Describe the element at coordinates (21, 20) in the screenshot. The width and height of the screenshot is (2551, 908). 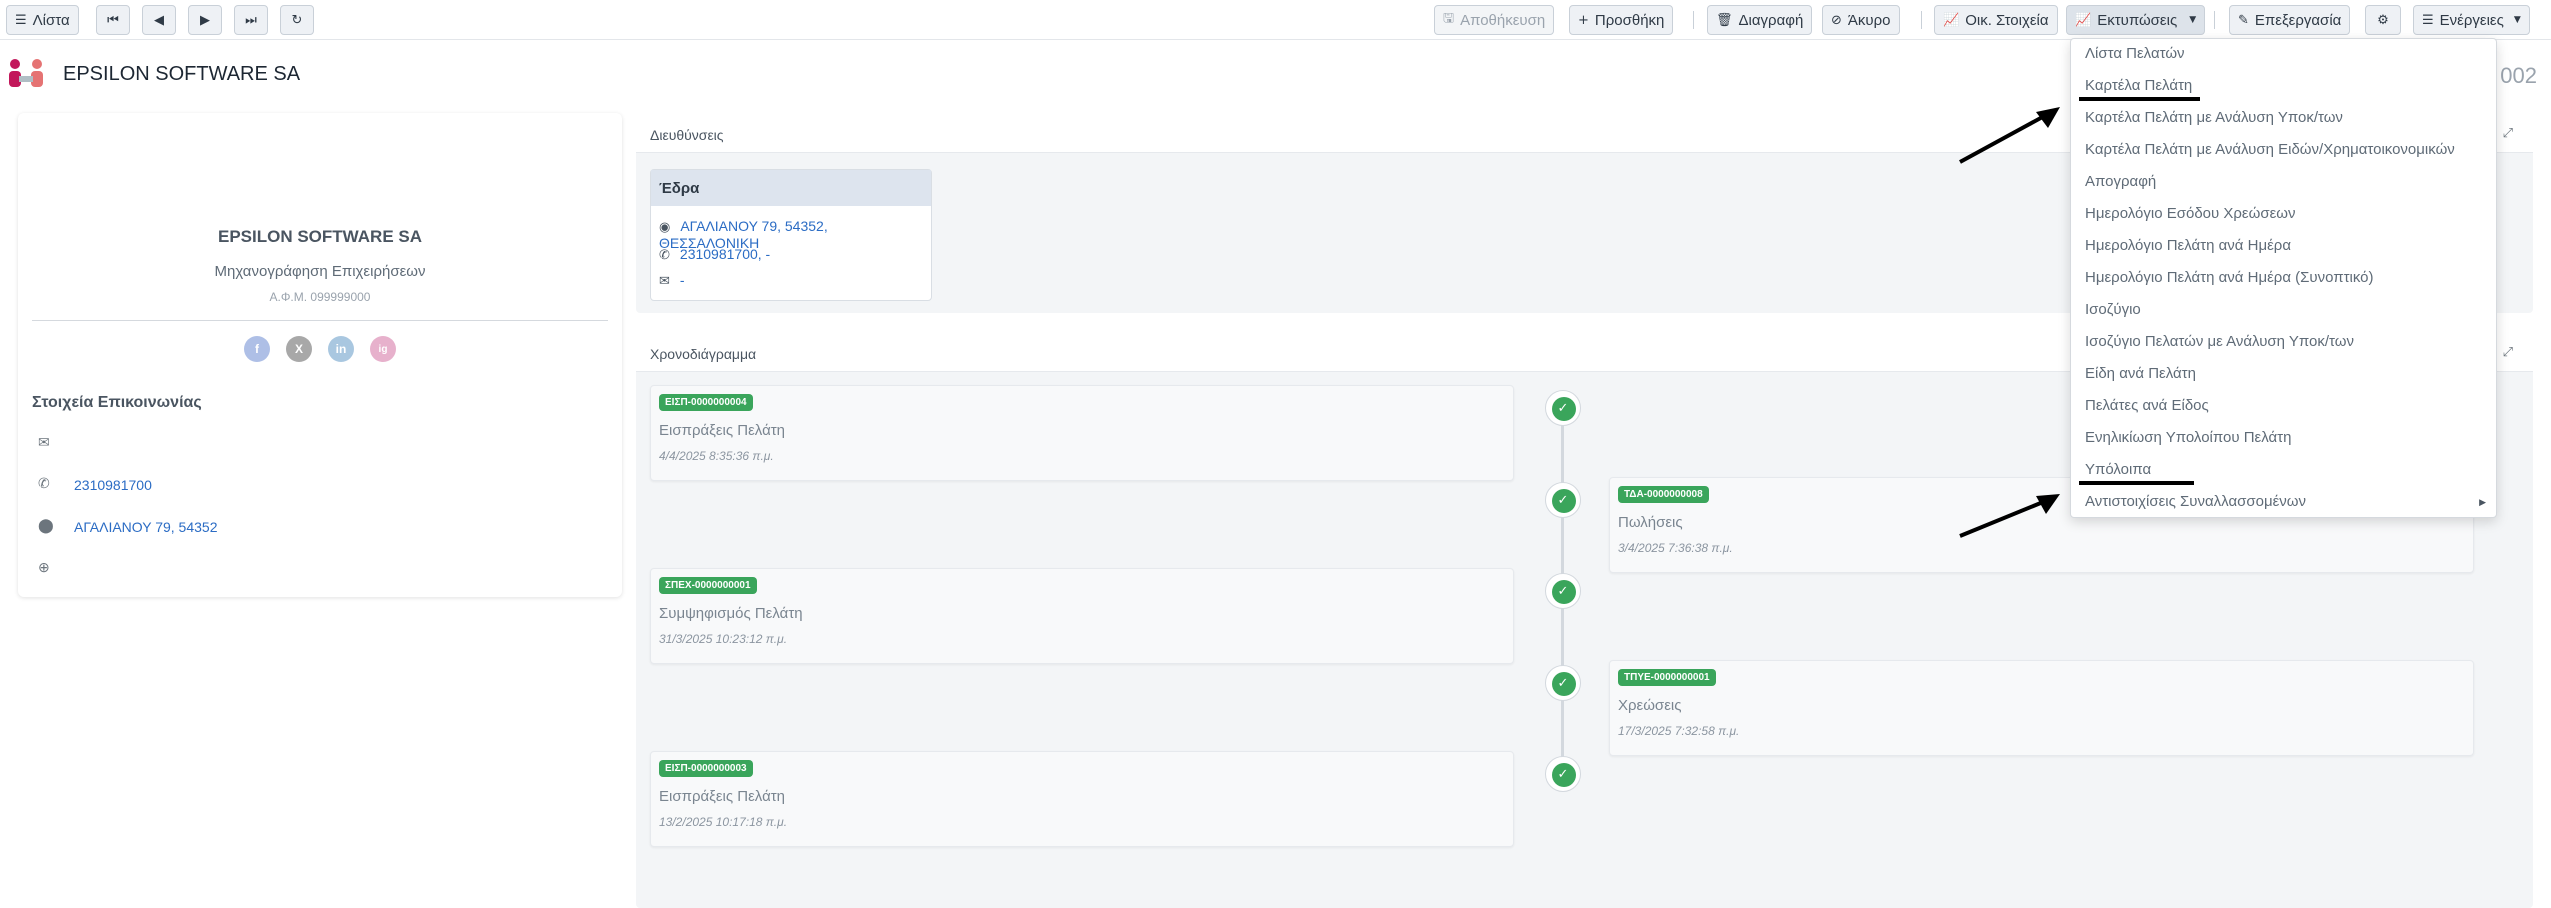
I see `list-icon: ☰` at that location.